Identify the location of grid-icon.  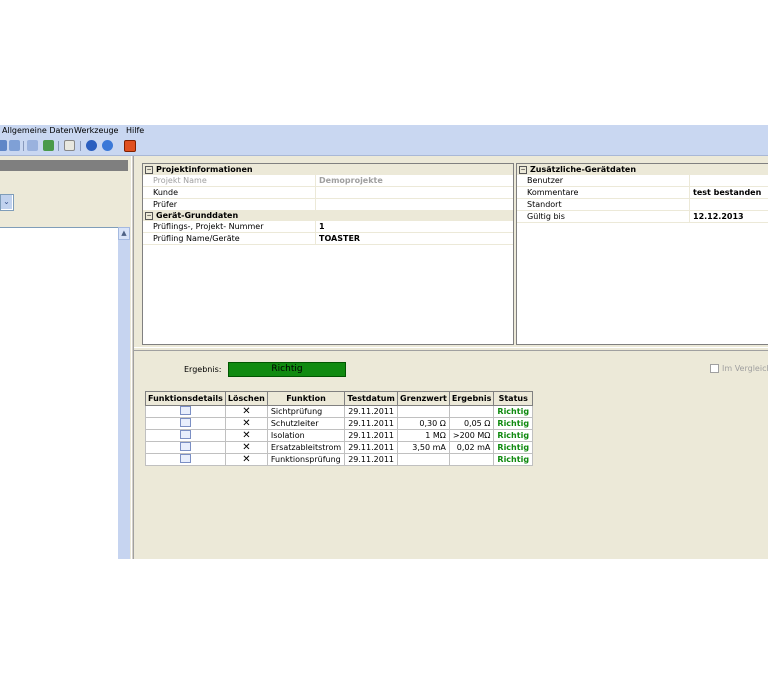
(48, 145).